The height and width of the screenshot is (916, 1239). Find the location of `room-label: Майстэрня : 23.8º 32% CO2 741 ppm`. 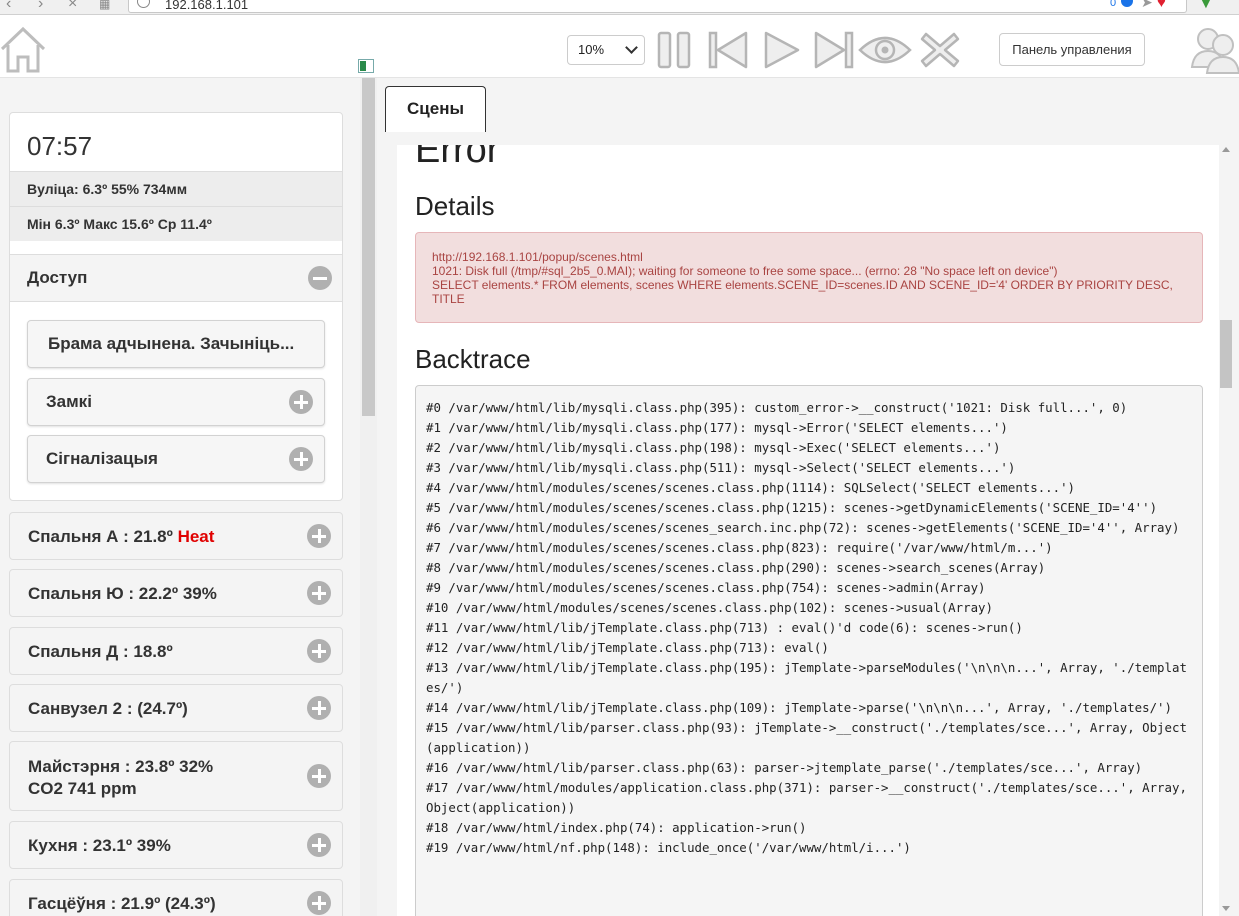

room-label: Майстэрня : 23.8º 32% CO2 741 ppm is located at coordinates (120, 778).